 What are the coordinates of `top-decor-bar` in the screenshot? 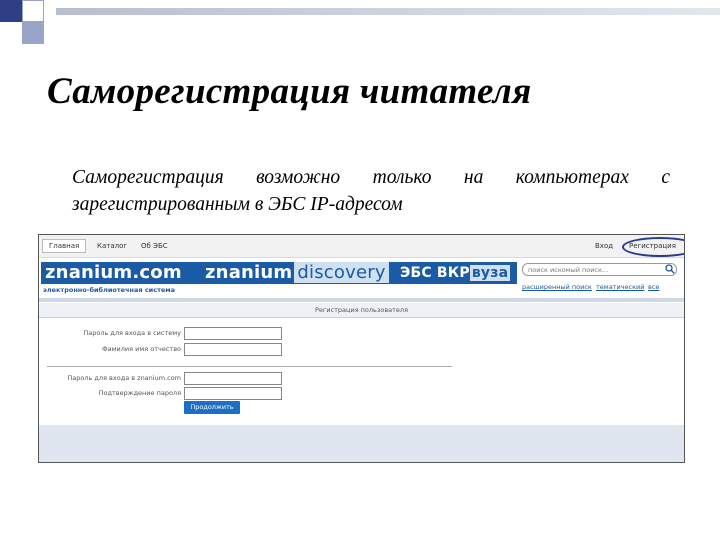 It's located at (388, 11).